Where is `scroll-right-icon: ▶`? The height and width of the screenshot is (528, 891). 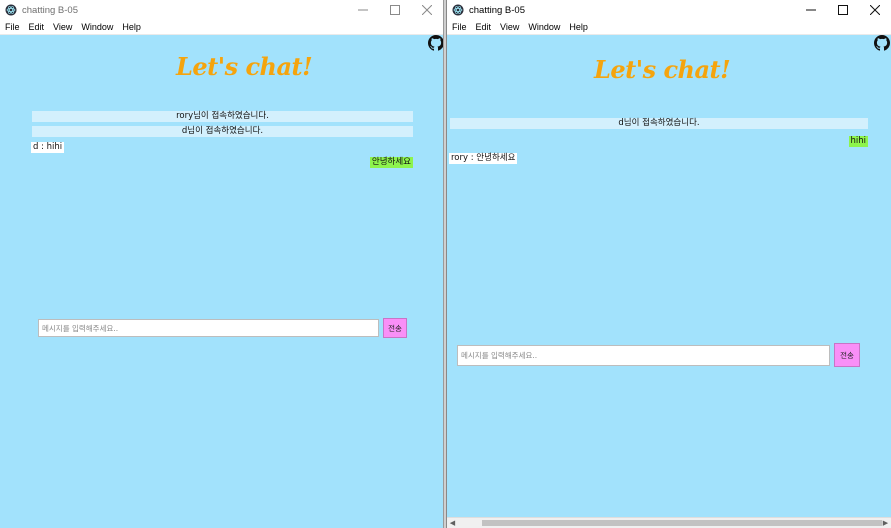 scroll-right-icon: ▶ is located at coordinates (885, 523).